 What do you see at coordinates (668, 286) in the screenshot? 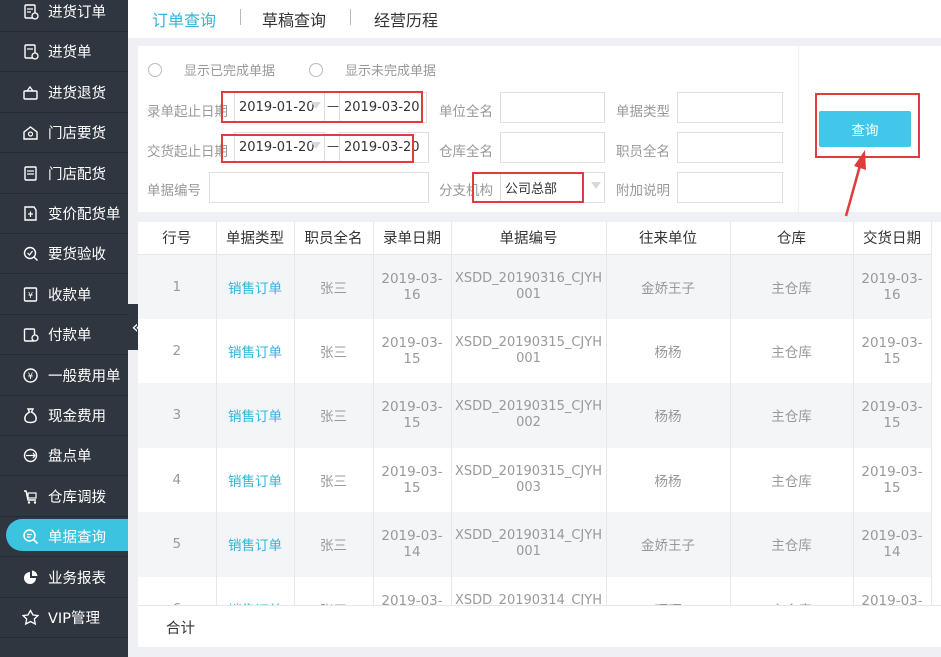
I see `unit-cell: 金娇王子` at bounding box center [668, 286].